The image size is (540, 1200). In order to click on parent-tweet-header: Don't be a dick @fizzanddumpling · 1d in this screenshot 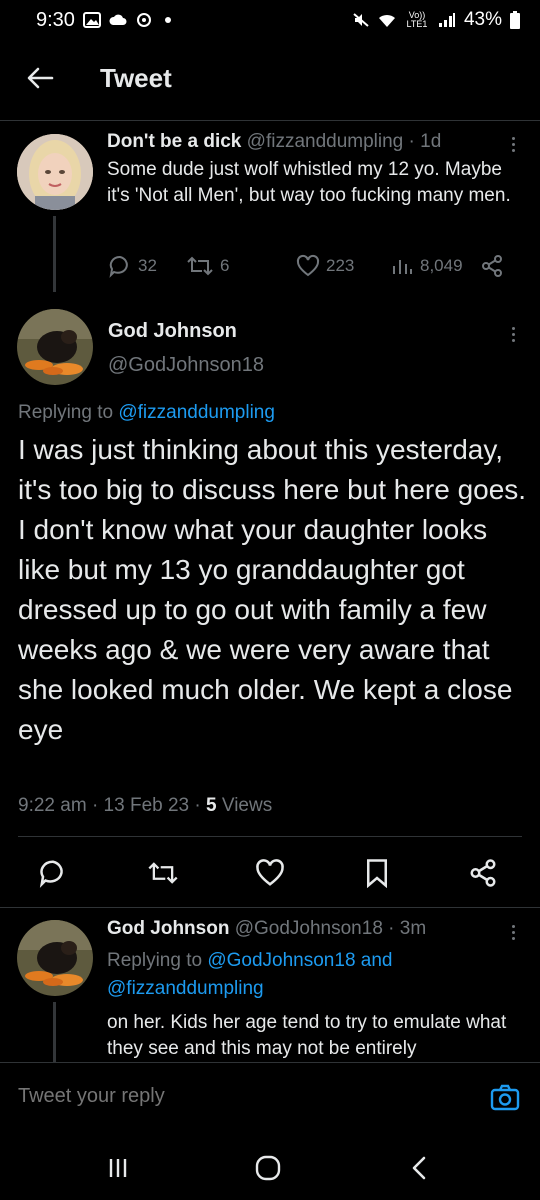, I will do `click(312, 142)`.